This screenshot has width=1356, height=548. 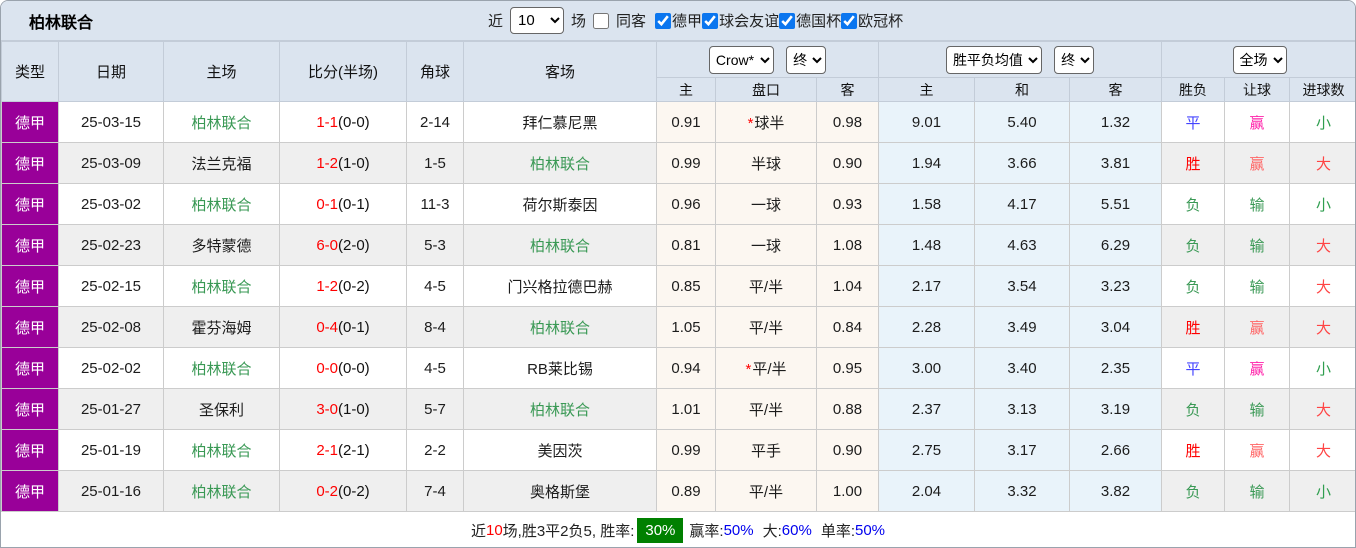 What do you see at coordinates (993, 59) in the screenshot?
I see `avg-type-select: 胜平负均值` at bounding box center [993, 59].